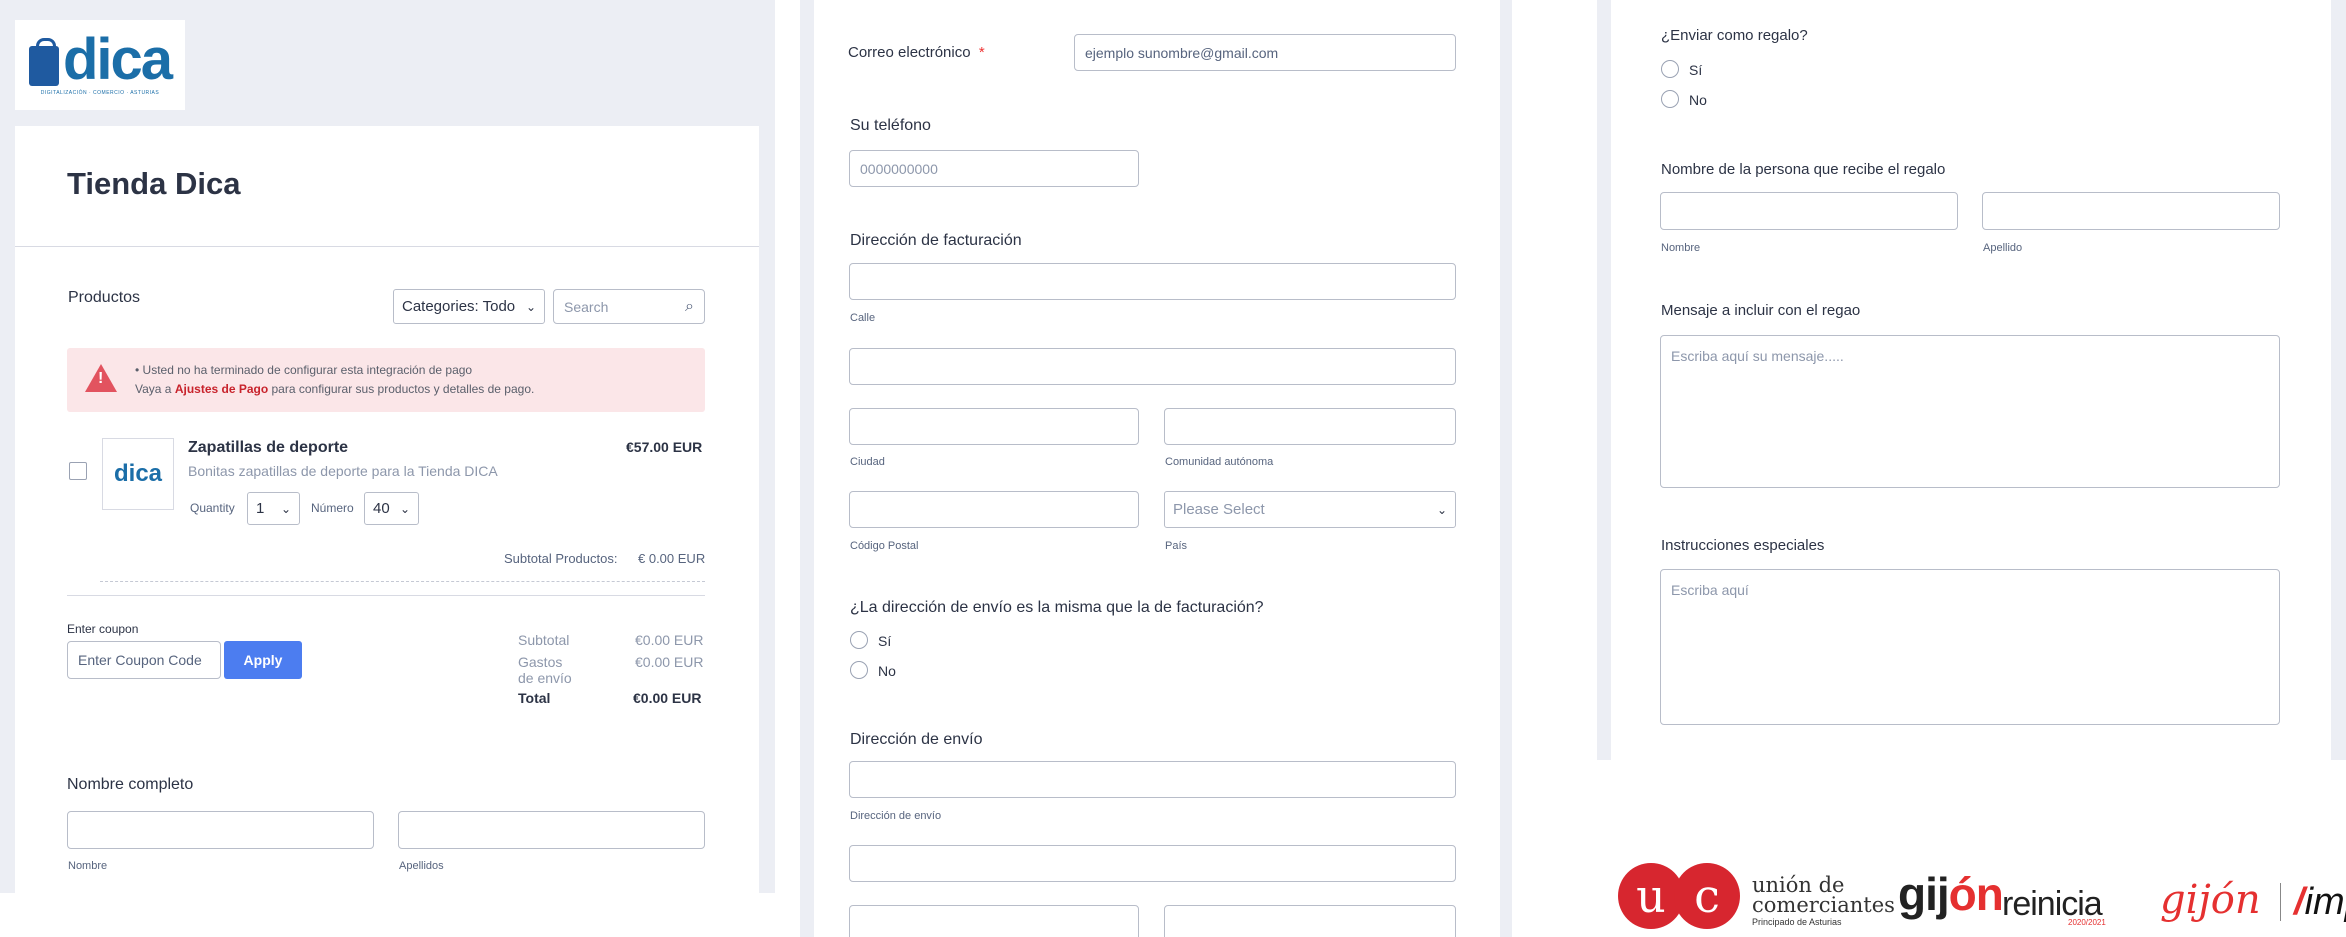 This screenshot has height=937, width=2346. I want to click on search-placeholder: Search, so click(586, 306).